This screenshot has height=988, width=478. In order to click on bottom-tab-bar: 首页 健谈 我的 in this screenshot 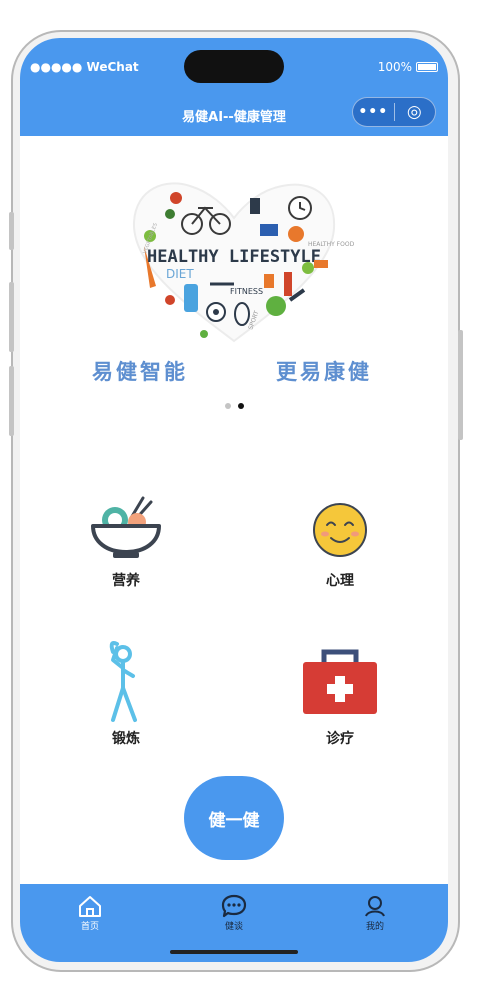, I will do `click(234, 923)`.